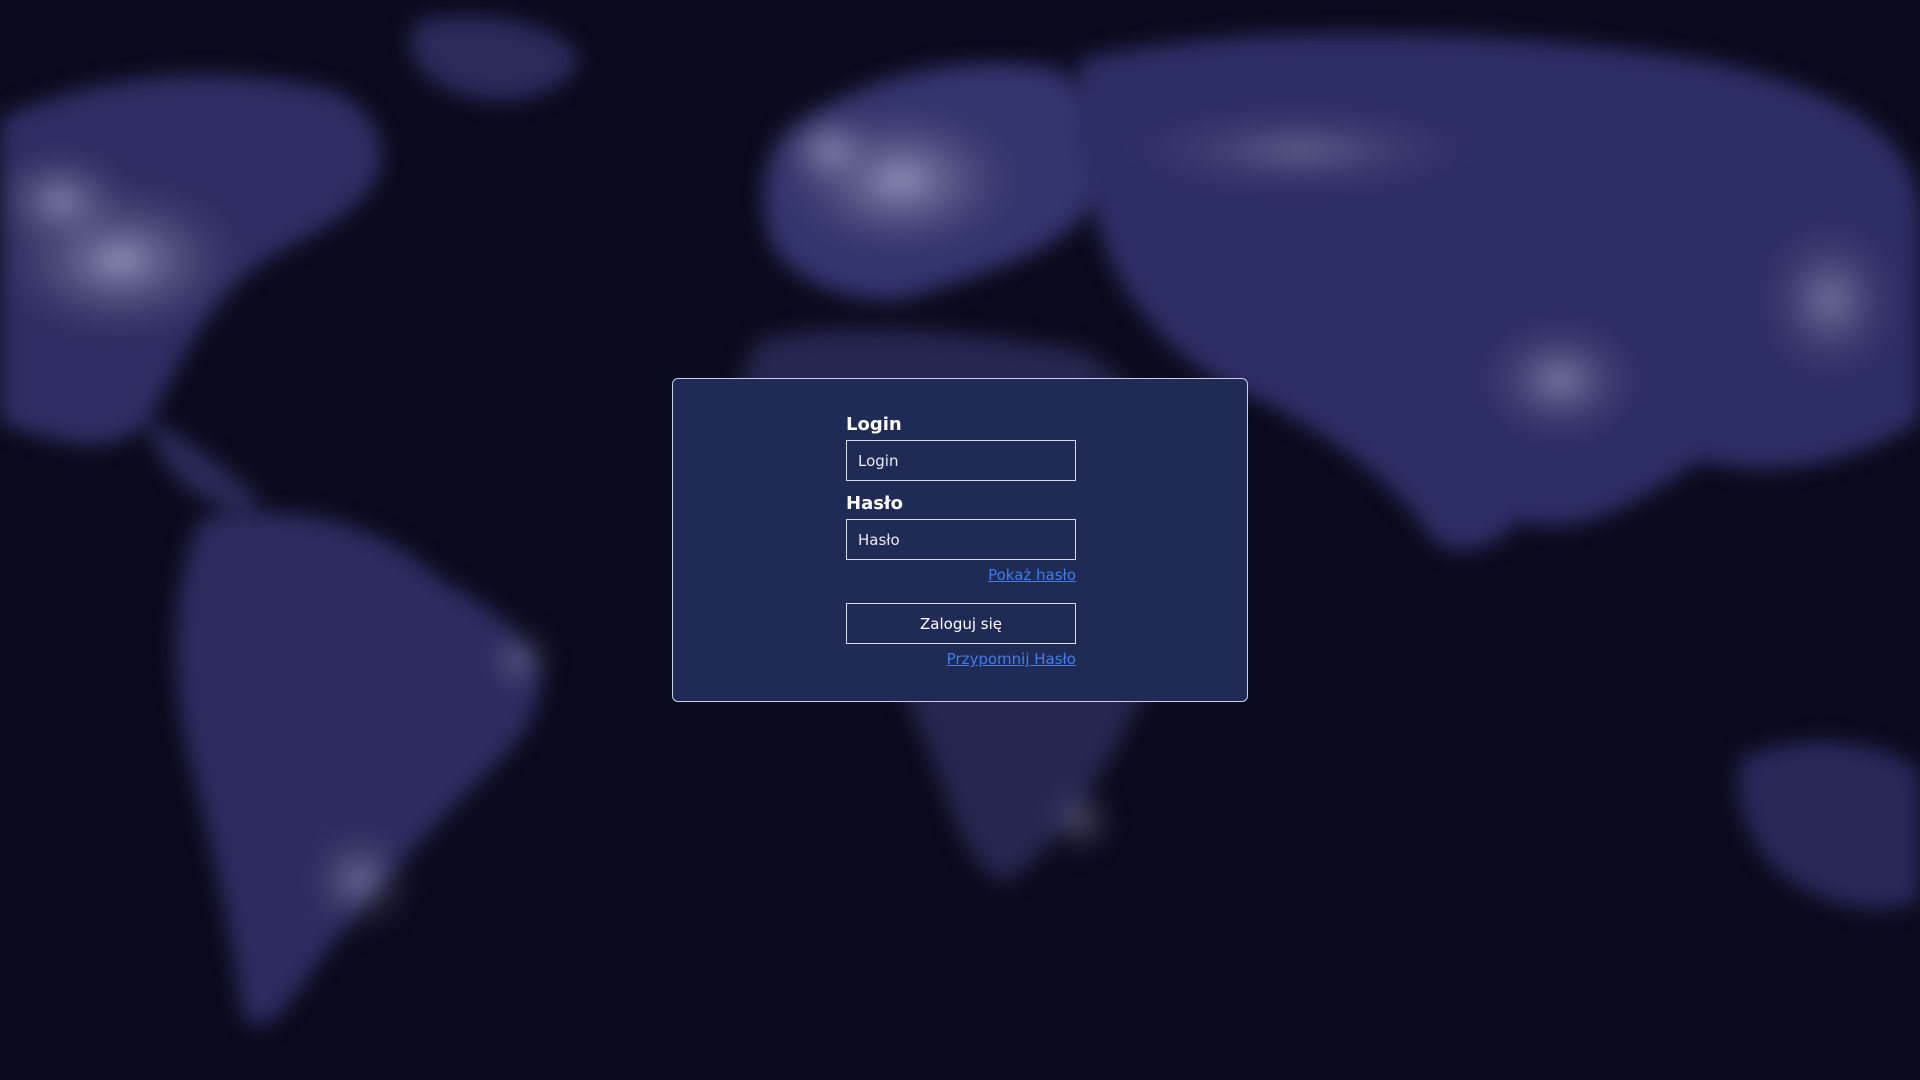 This screenshot has width=1920, height=1080. Describe the element at coordinates (961, 575) in the screenshot. I see `show-password-row: Pokaż hasło` at that location.